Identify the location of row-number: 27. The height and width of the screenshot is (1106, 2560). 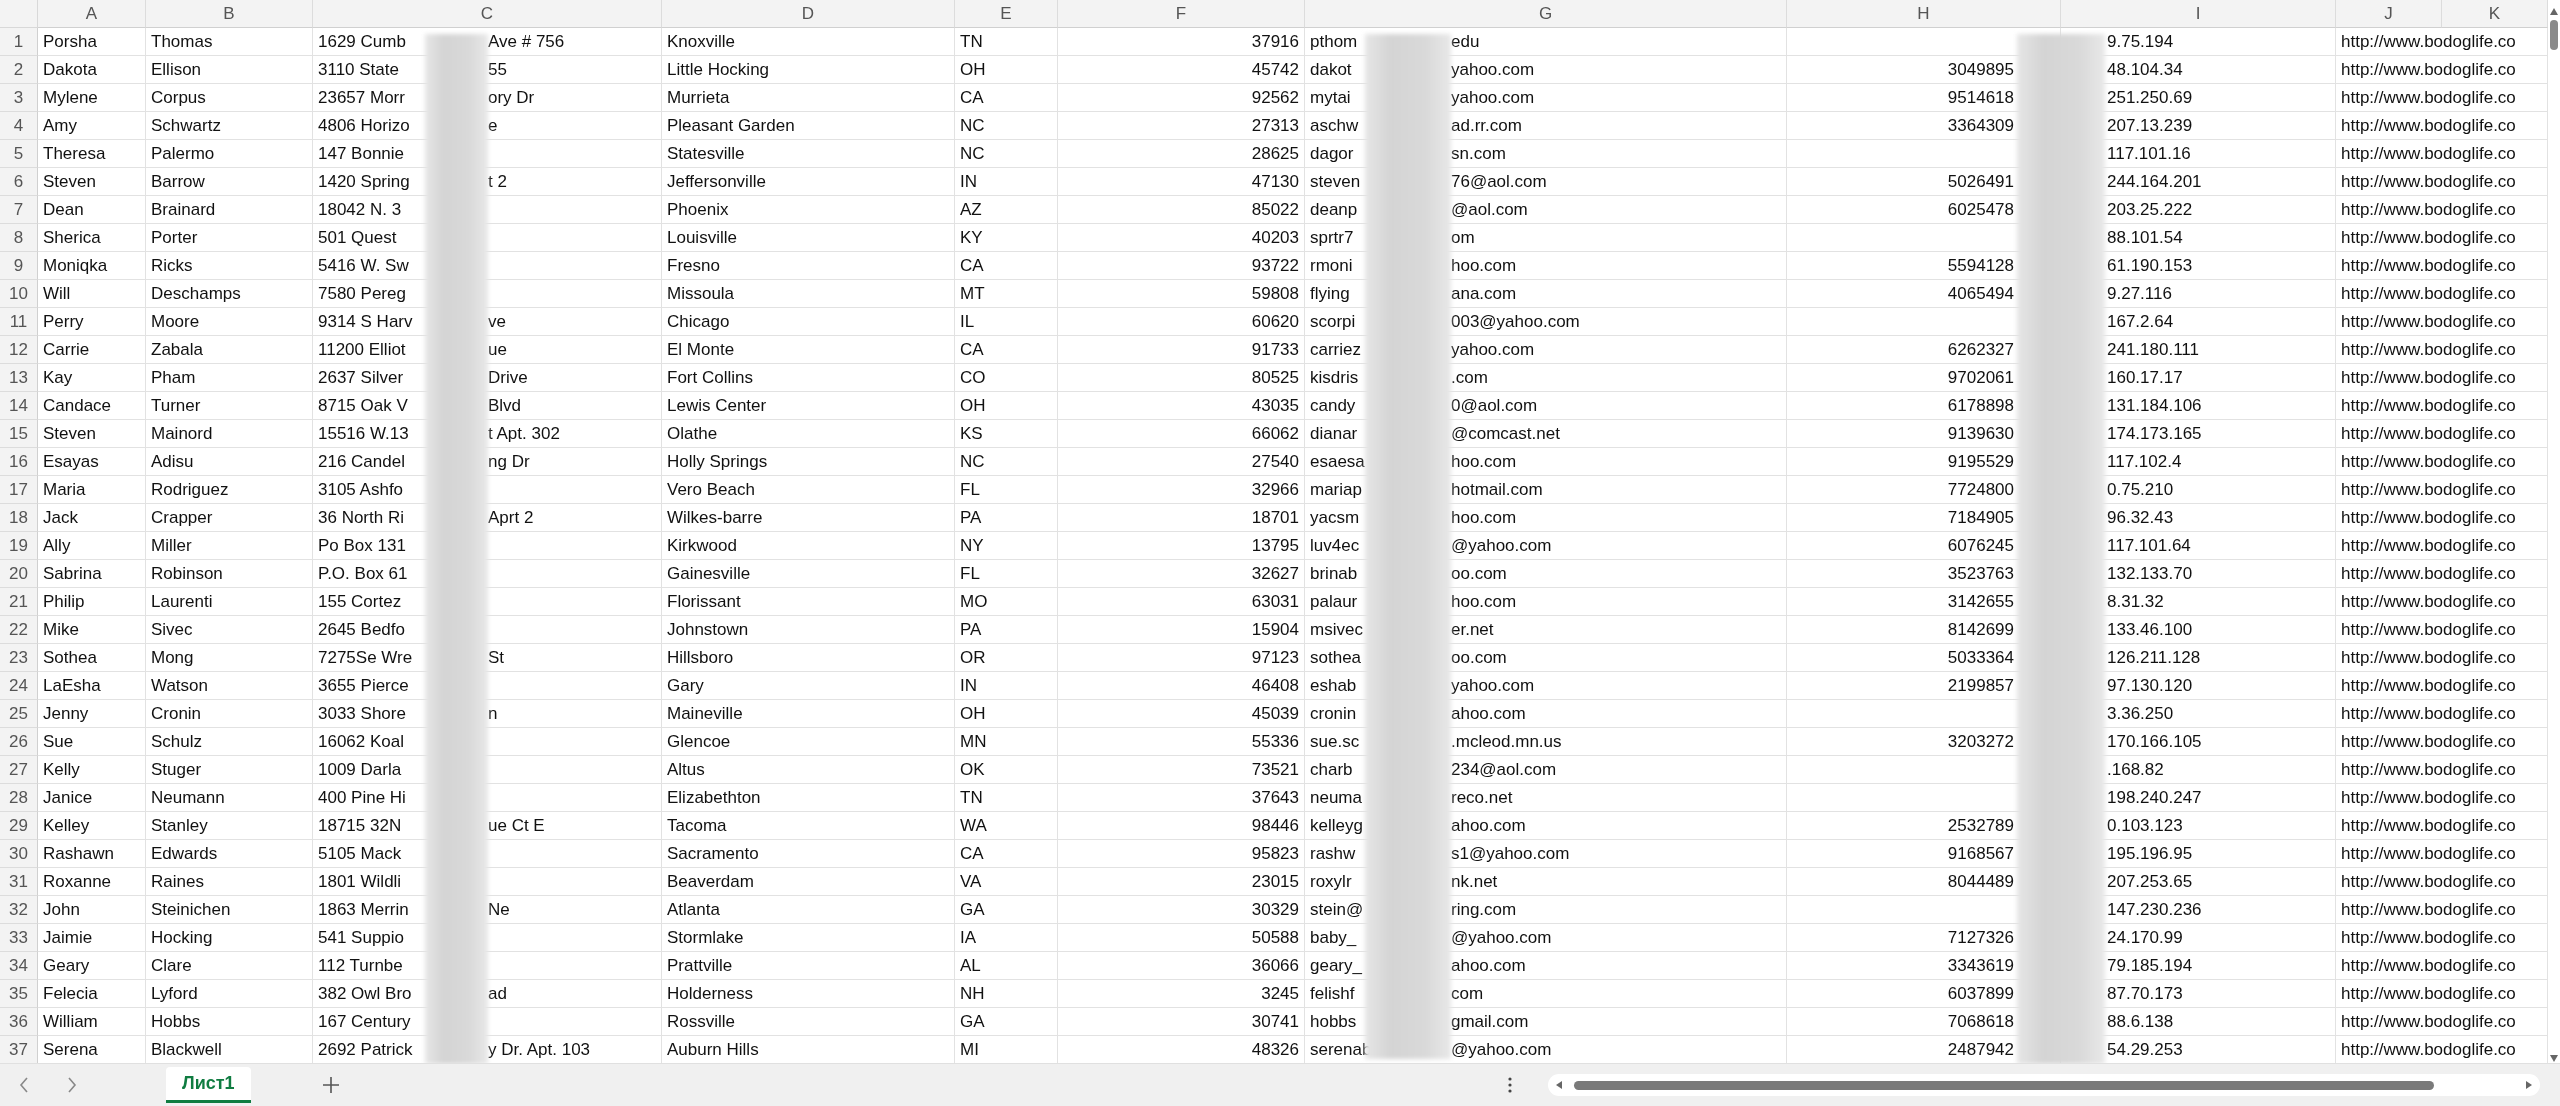
(19, 770).